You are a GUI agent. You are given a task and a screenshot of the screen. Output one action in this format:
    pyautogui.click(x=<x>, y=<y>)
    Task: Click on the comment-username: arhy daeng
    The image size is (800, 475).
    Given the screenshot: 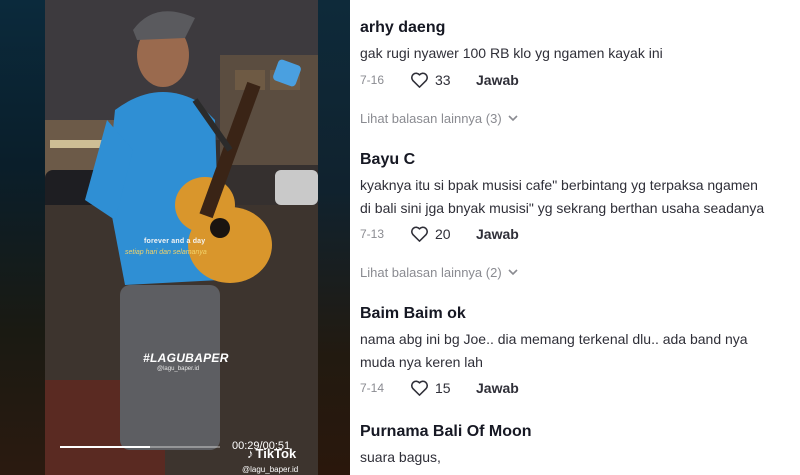 What is the action you would take?
    pyautogui.click(x=580, y=28)
    